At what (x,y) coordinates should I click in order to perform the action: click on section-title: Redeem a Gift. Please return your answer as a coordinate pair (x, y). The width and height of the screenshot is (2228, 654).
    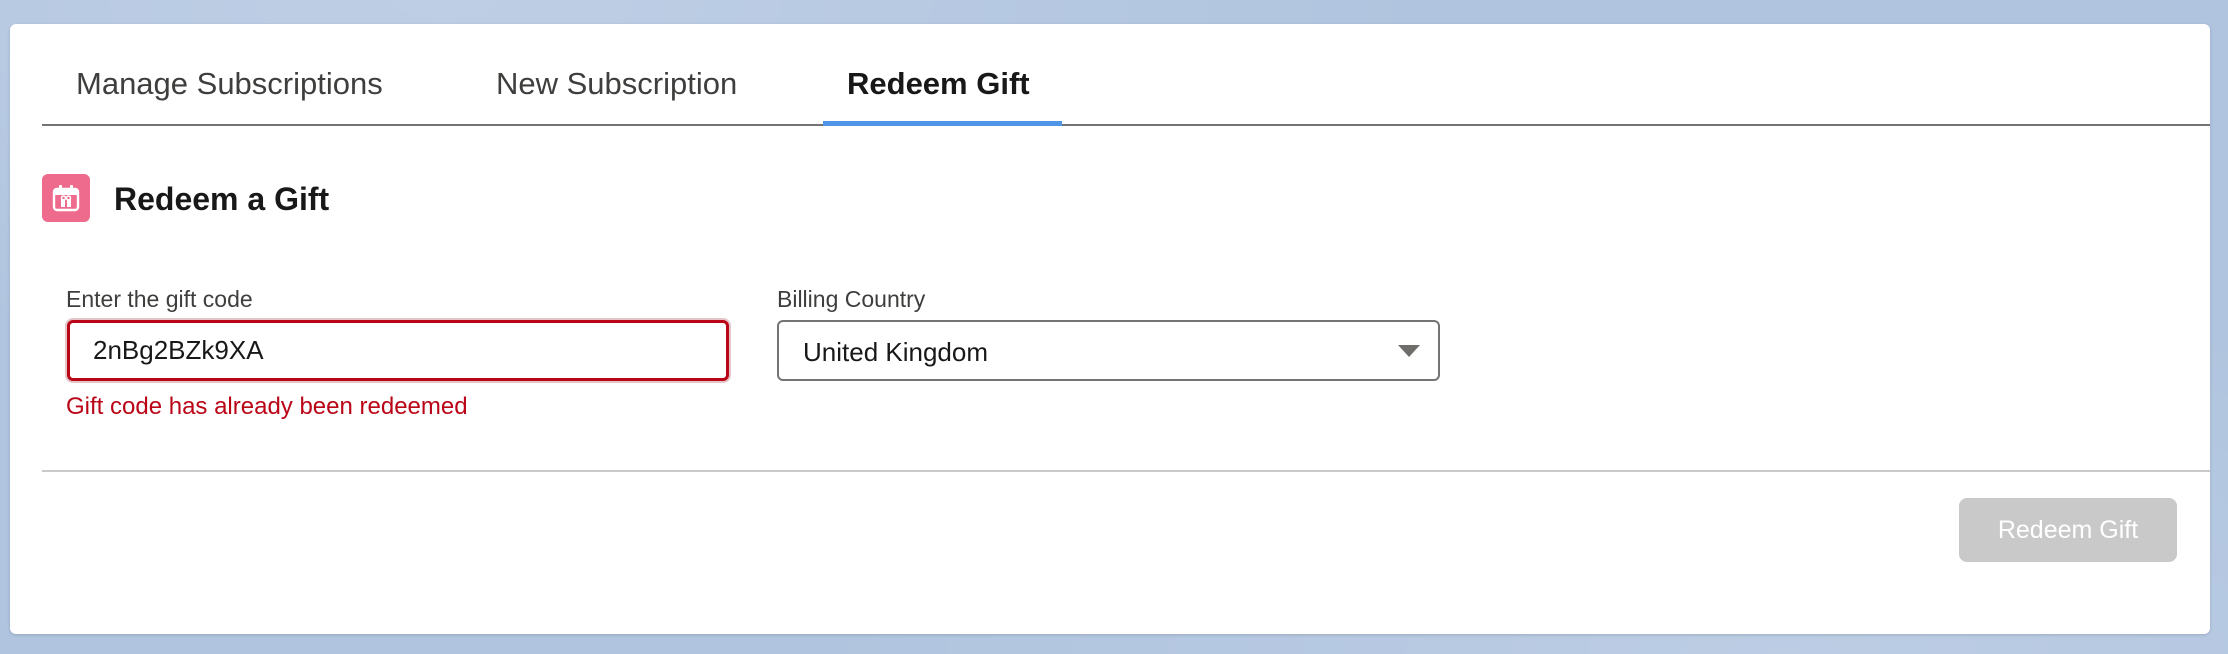
    Looking at the image, I should click on (222, 199).